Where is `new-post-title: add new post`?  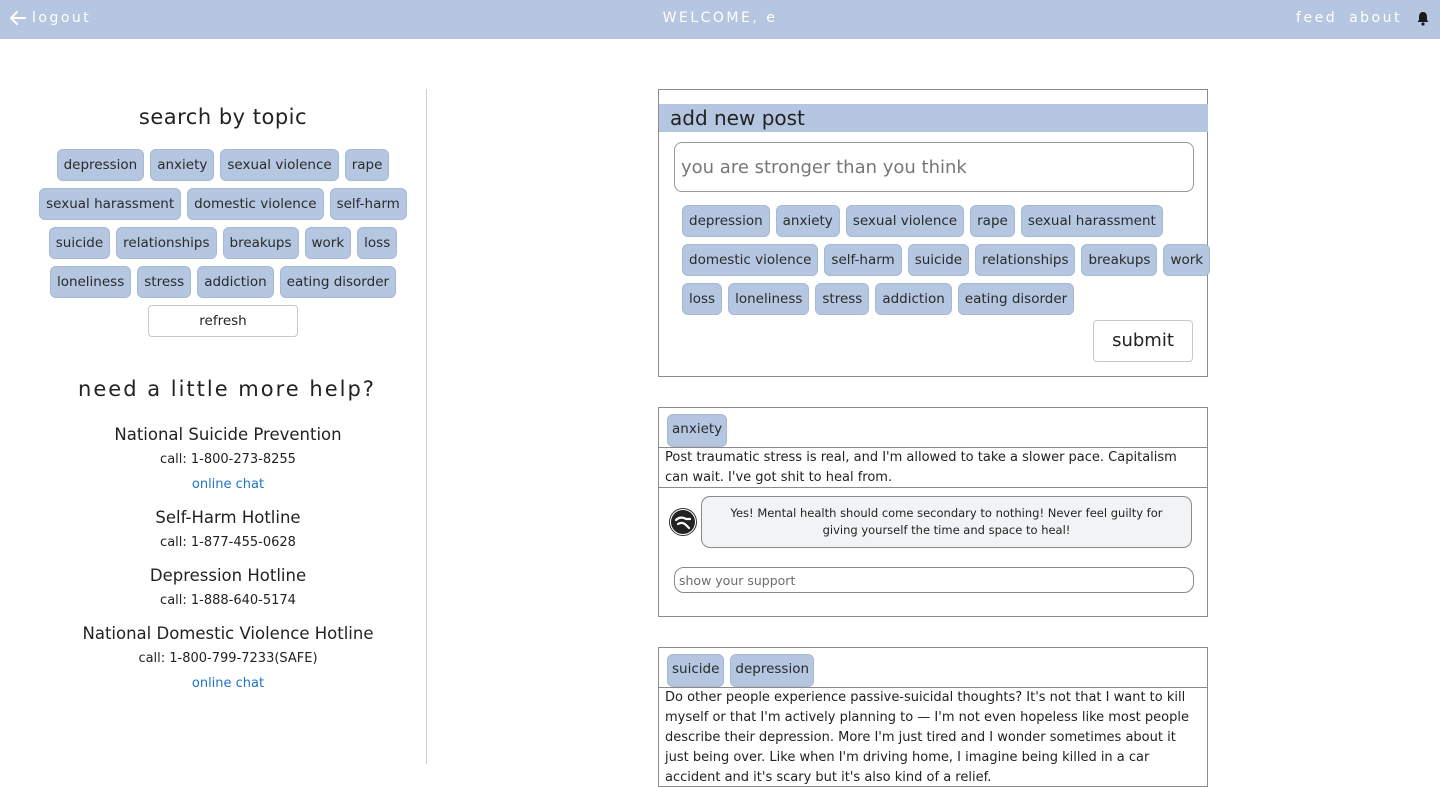
new-post-title: add new post is located at coordinates (933, 118).